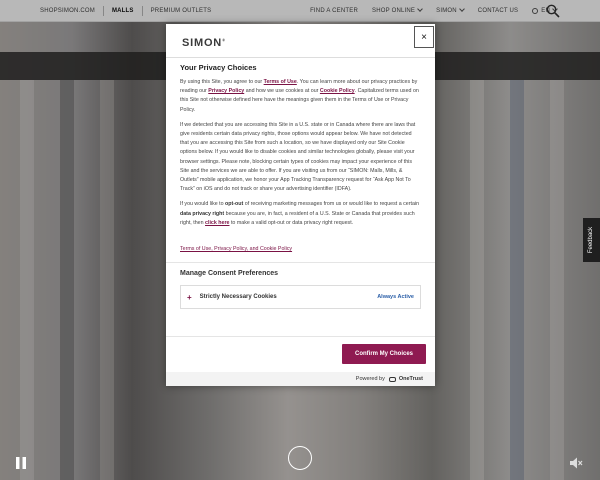 The height and width of the screenshot is (480, 600). Describe the element at coordinates (229, 274) in the screenshot. I see `manage-consent-heading: Manage Consent Preferences` at that location.